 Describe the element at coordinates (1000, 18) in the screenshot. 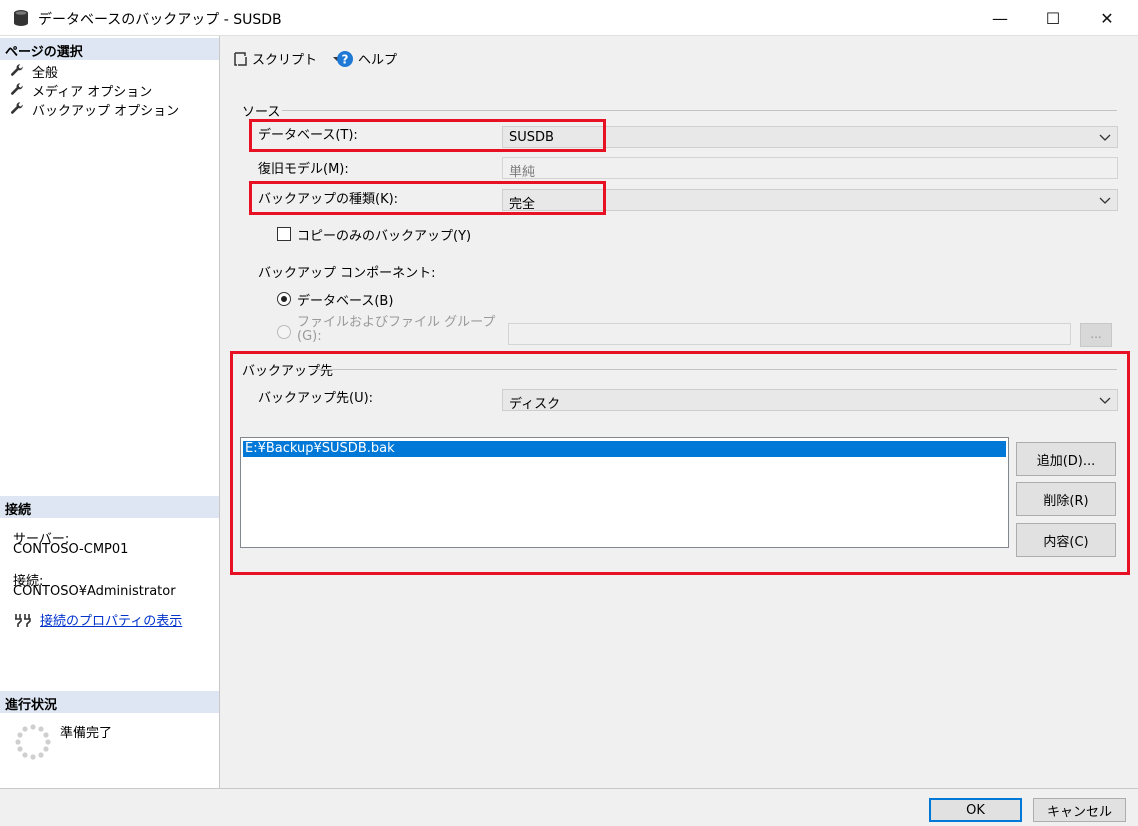

I see `minimize-button: —` at that location.